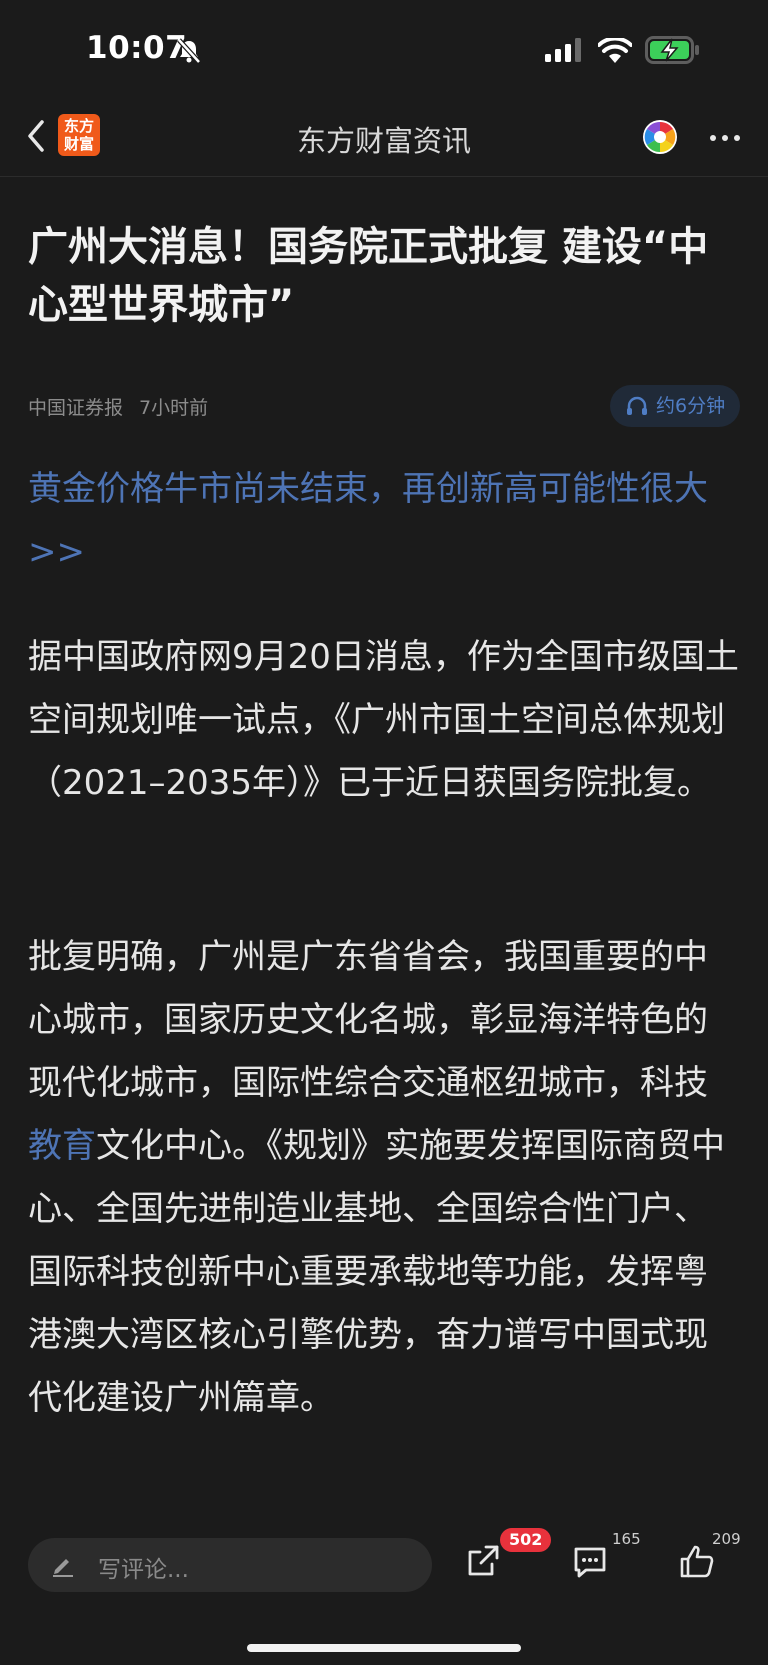 The height and width of the screenshot is (1665, 768). I want to click on color-wheel-icon, so click(660, 137).